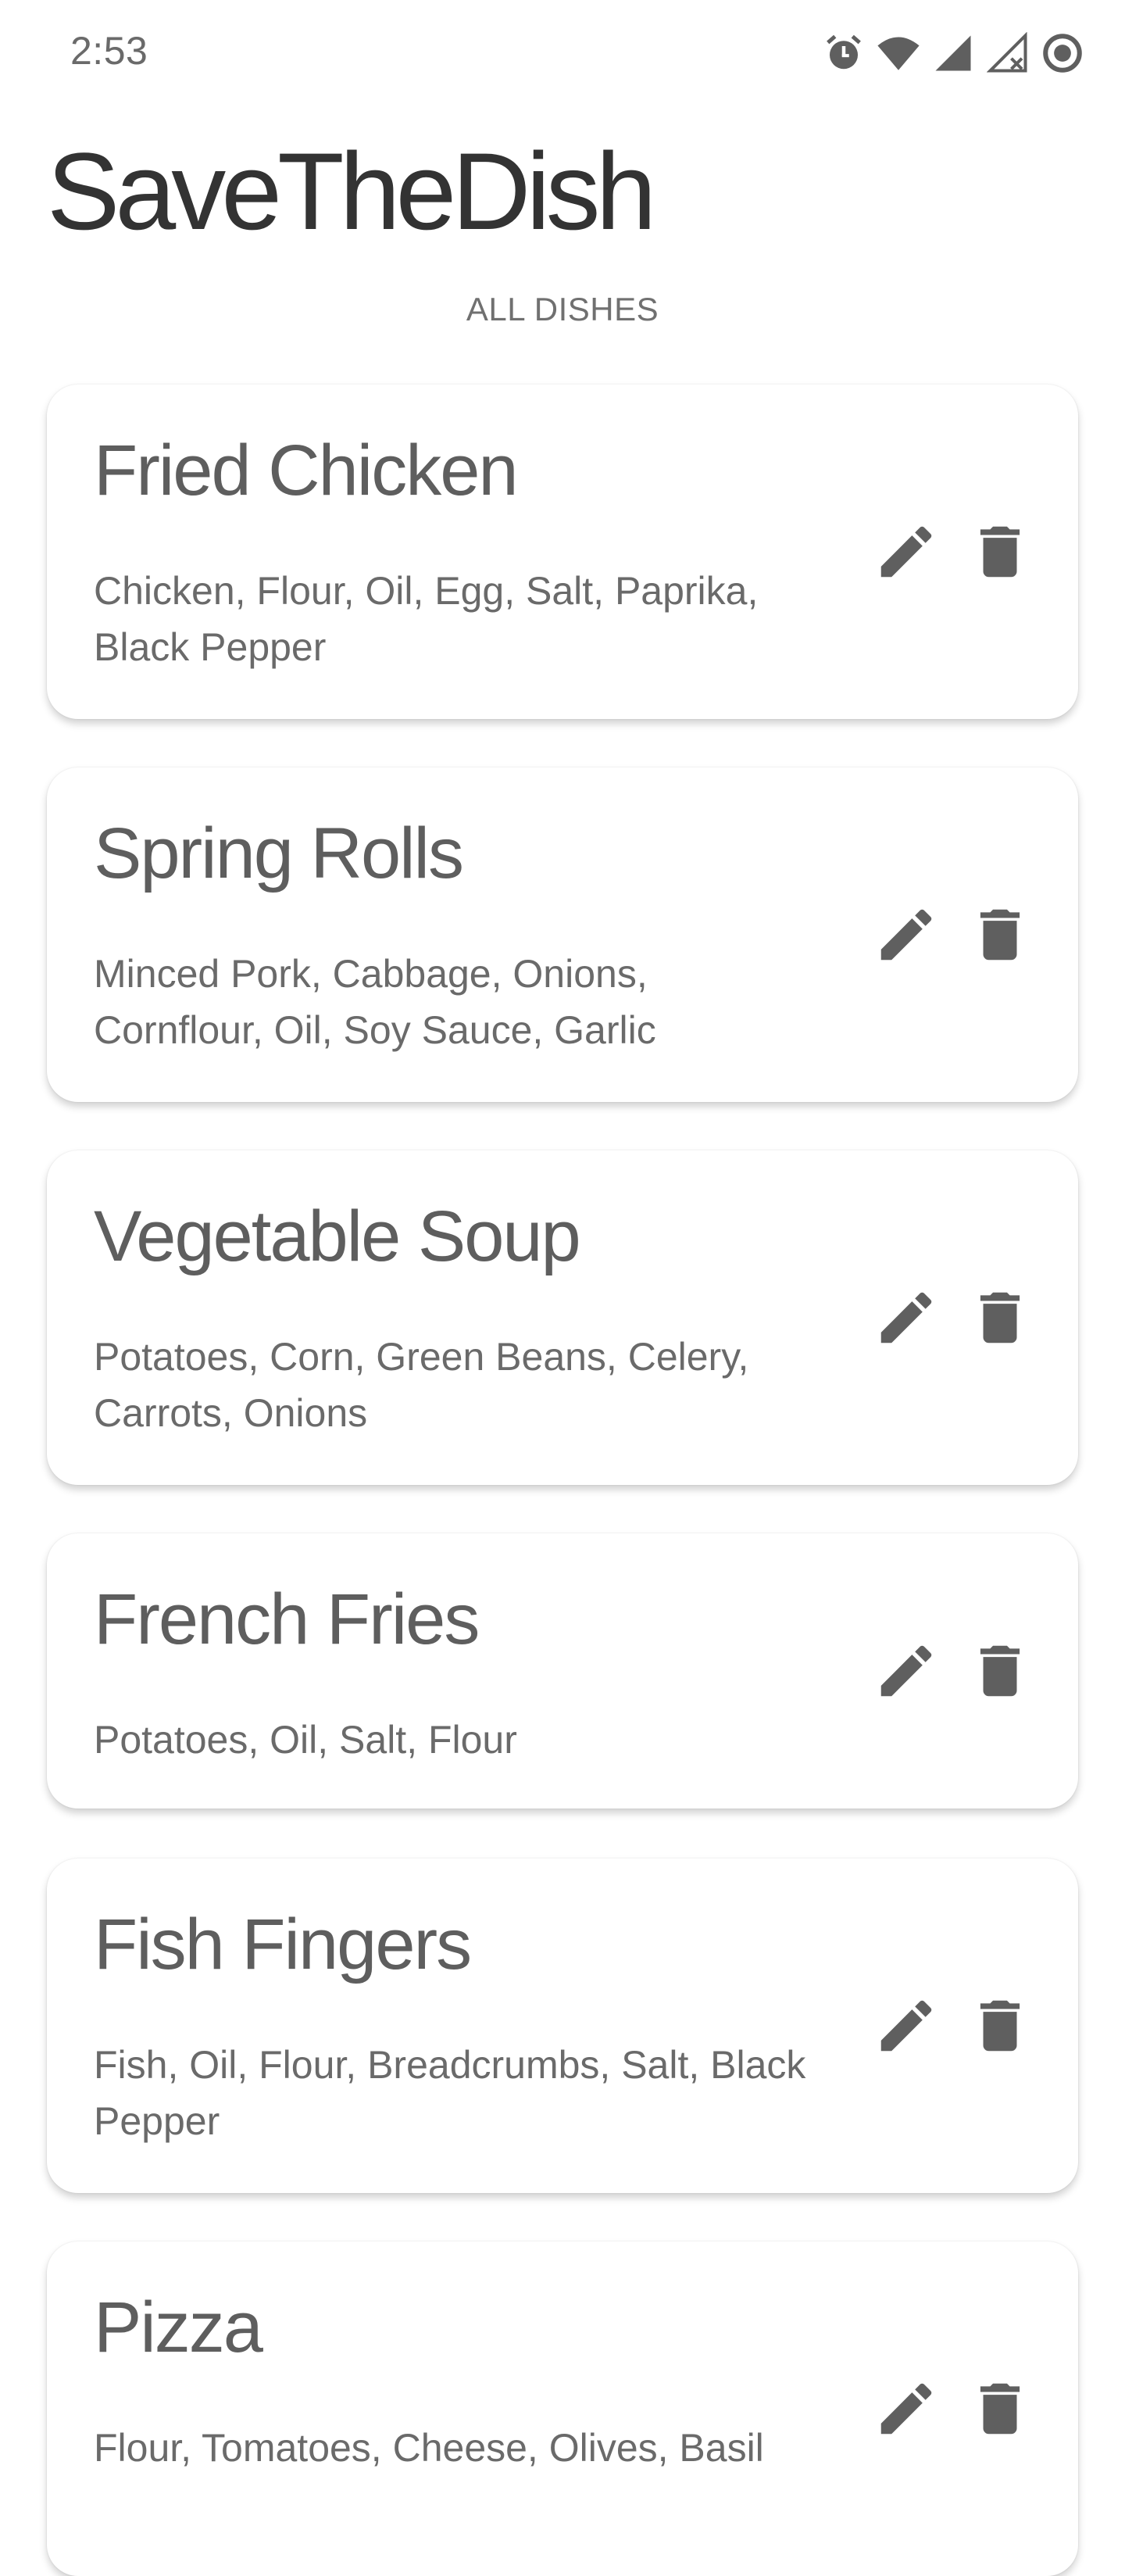 This screenshot has height=2576, width=1125. What do you see at coordinates (562, 54) in the screenshot?
I see `status-bar: 2:53` at bounding box center [562, 54].